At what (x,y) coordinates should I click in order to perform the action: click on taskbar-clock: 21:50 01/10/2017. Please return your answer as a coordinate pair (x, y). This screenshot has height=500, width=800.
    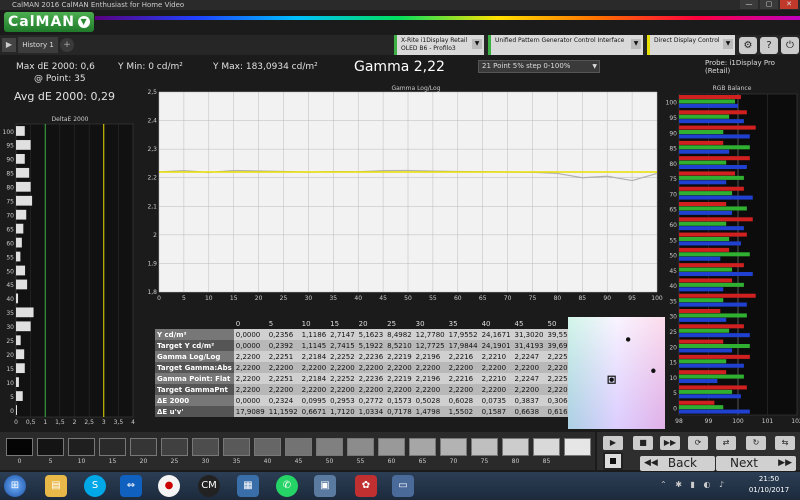
    Looking at the image, I should click on (769, 485).